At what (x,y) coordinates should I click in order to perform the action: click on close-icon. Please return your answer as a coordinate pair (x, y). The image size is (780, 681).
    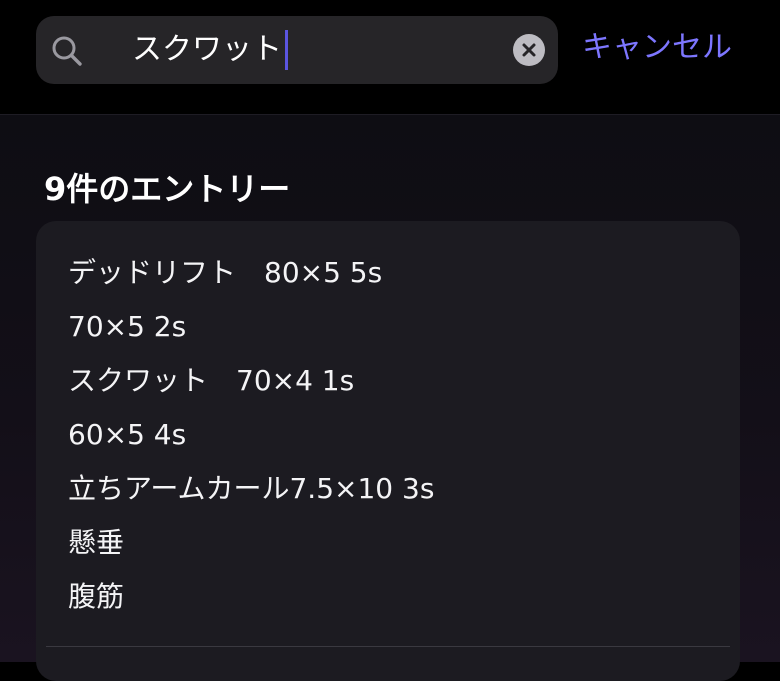
    Looking at the image, I should click on (529, 50).